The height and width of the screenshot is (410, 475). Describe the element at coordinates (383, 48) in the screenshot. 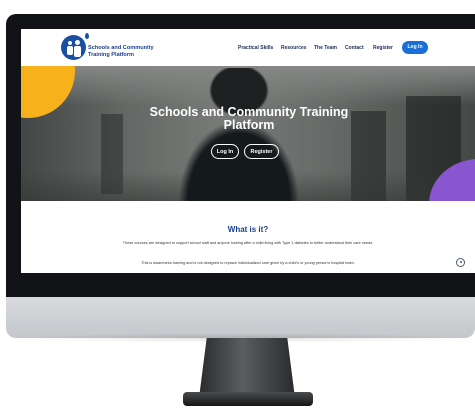

I see `nav-item-register: Register` at that location.